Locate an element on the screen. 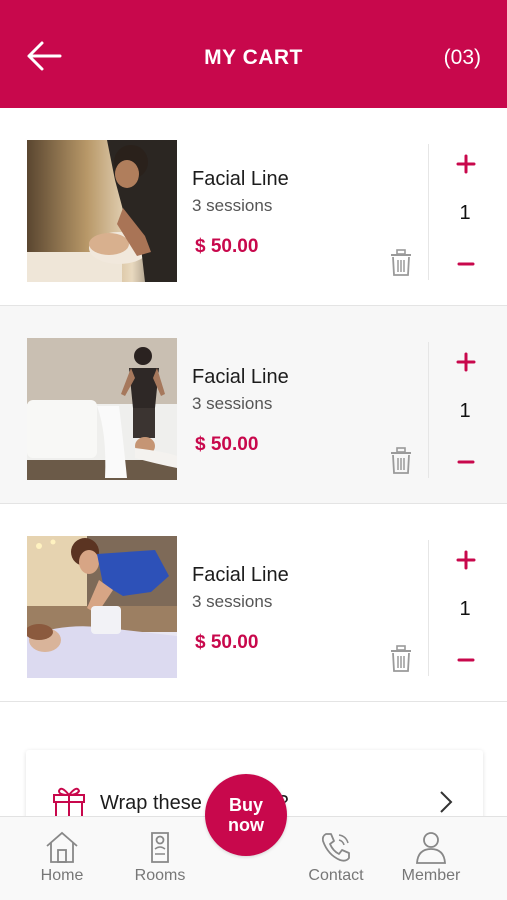 The image size is (507, 900). nav-tab-contact: Contact is located at coordinates (336, 858).